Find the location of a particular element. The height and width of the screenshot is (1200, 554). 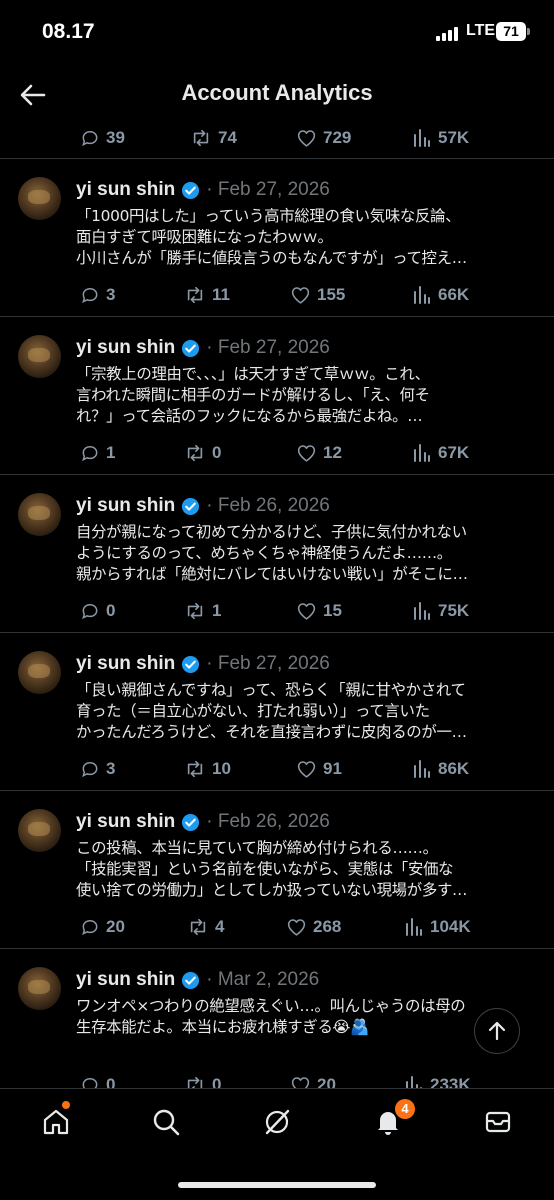

like-count-value: 91 is located at coordinates (332, 768).